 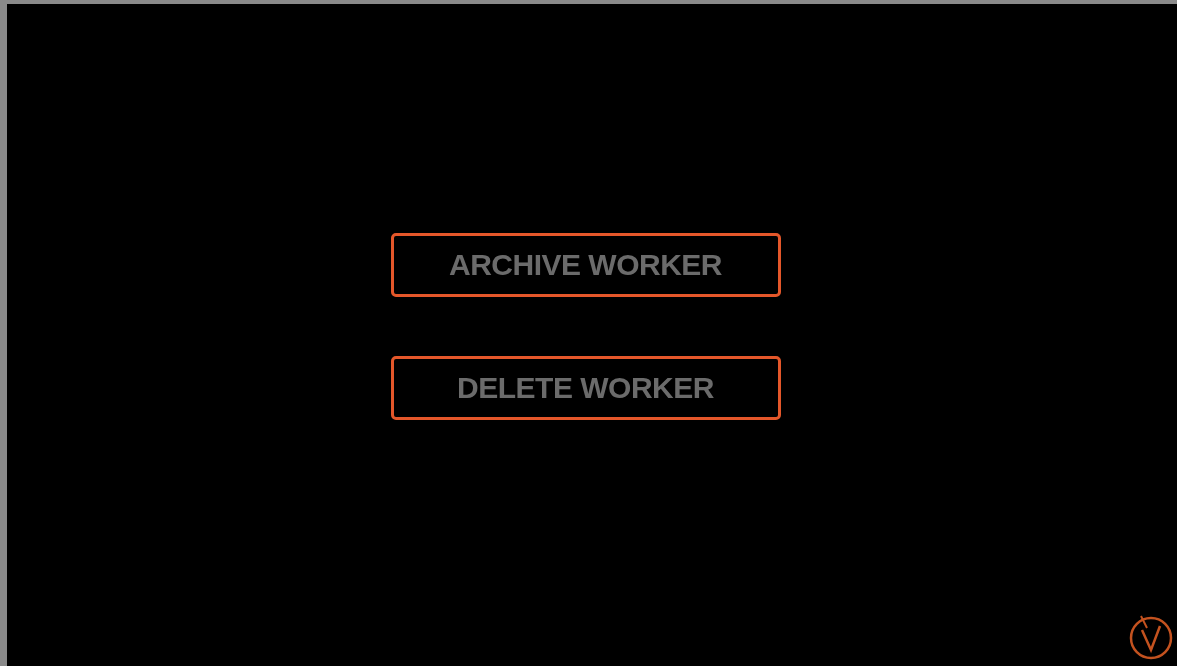 What do you see at coordinates (585, 388) in the screenshot?
I see `action-button: DELETE WORKER` at bounding box center [585, 388].